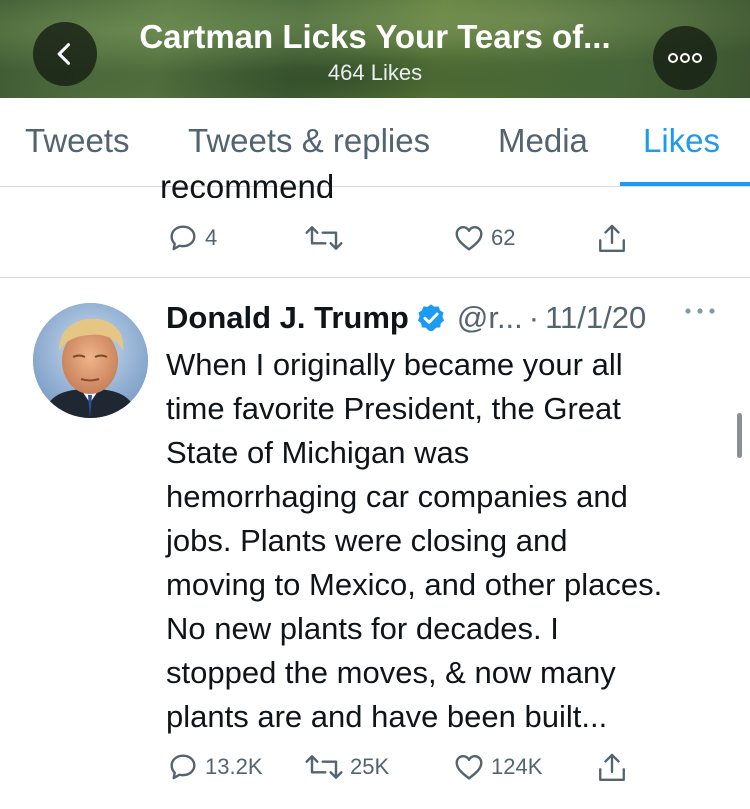 This screenshot has height=809, width=750. I want to click on avatar, so click(90, 360).